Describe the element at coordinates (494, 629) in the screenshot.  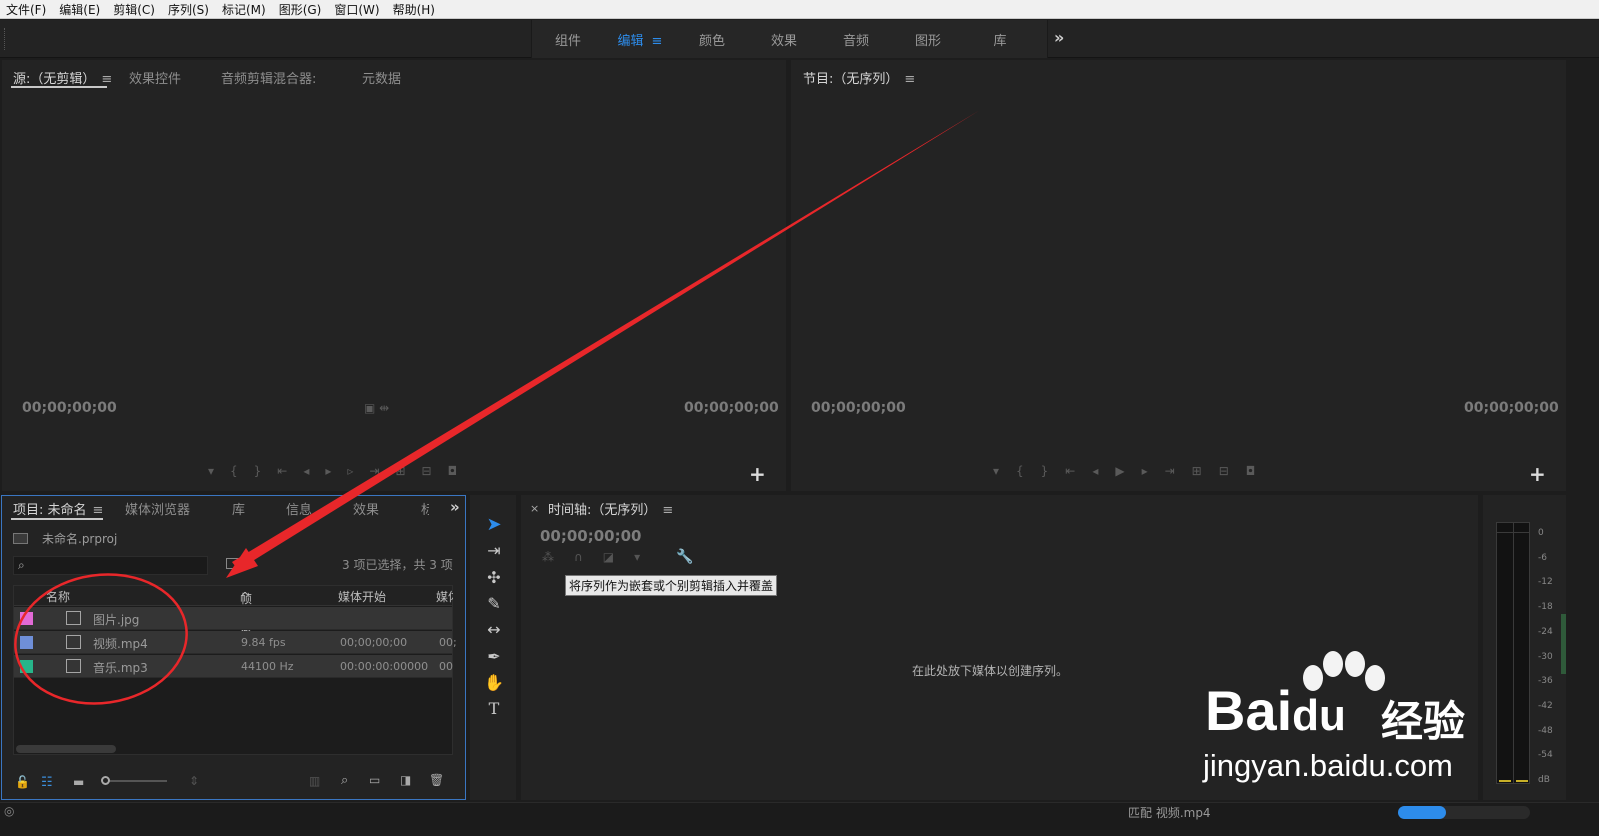
I see `slip-tool-icon: ↔` at that location.